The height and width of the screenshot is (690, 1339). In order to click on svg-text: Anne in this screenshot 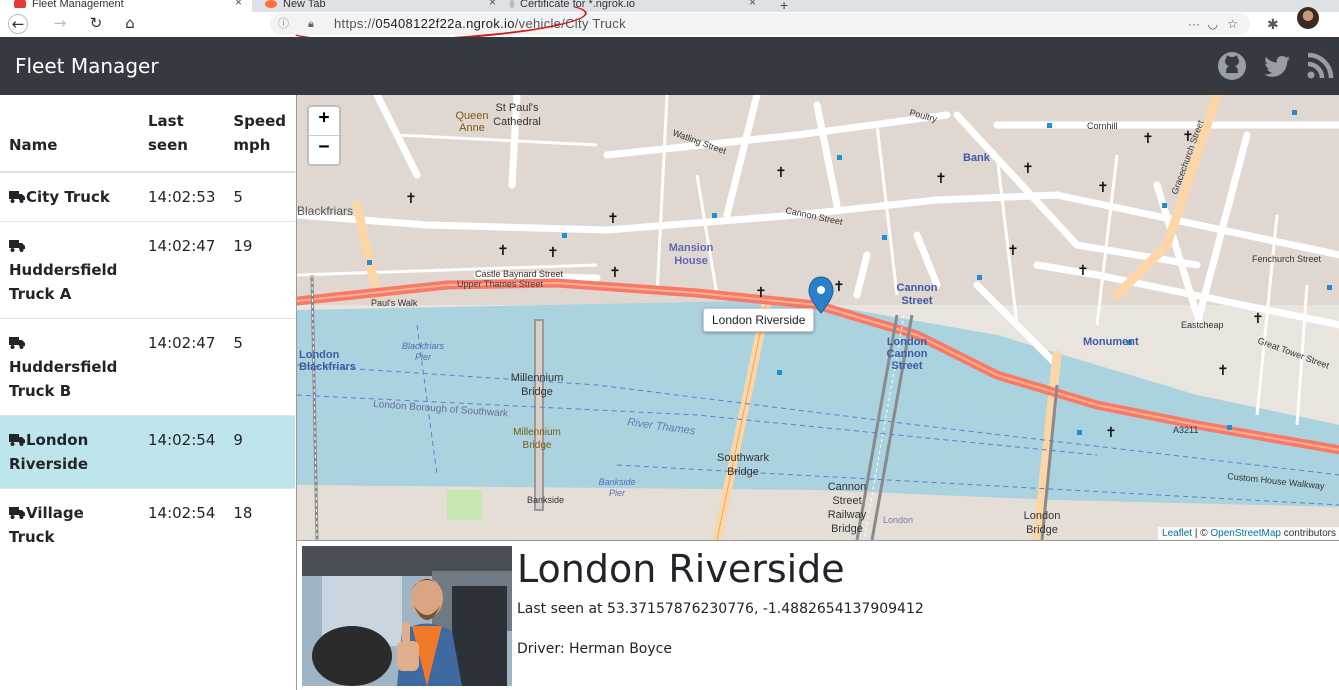, I will do `click(472, 128)`.